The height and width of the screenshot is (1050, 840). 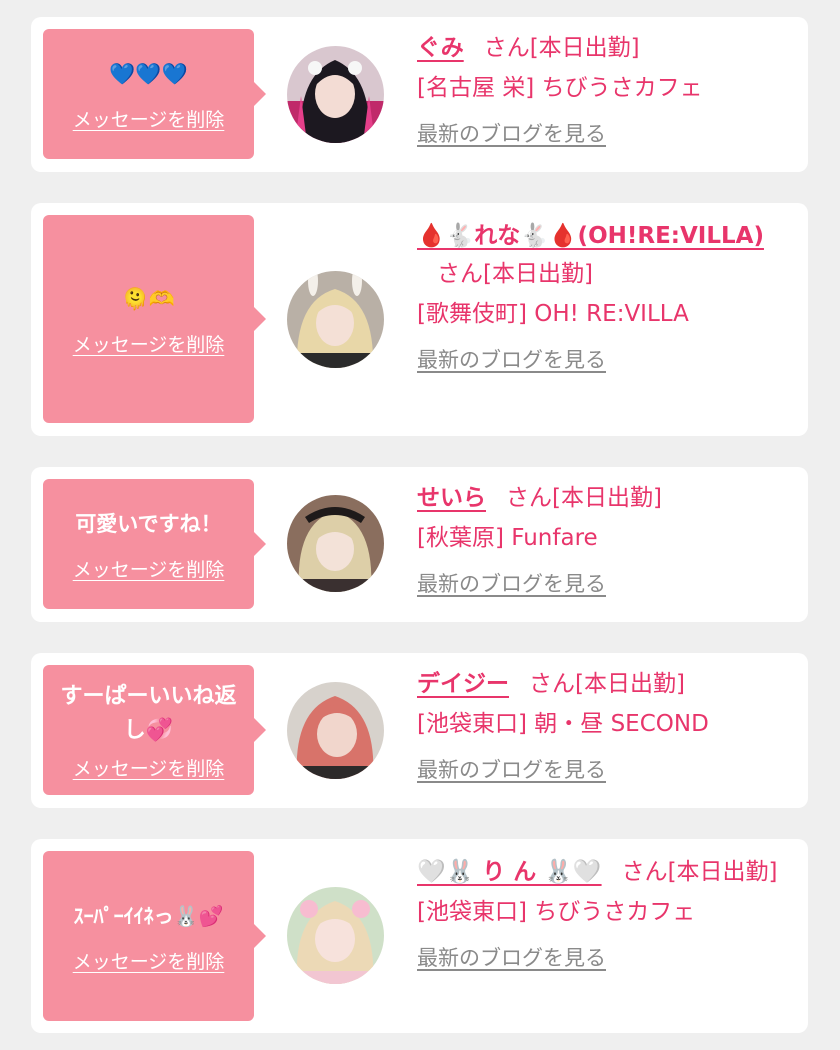 I want to click on name-row: ぐみ さん[本日出勤], so click(x=604, y=48).